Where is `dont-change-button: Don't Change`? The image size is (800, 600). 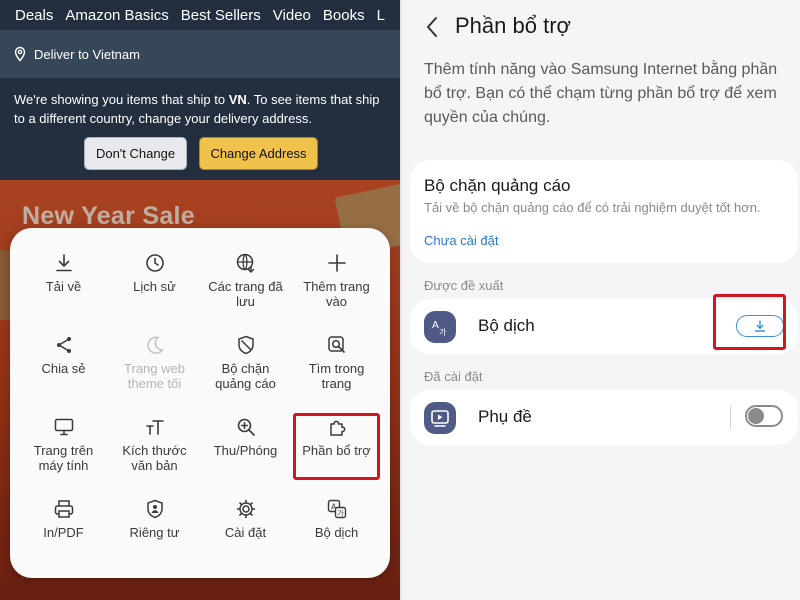
dont-change-button: Don't Change is located at coordinates (135, 153).